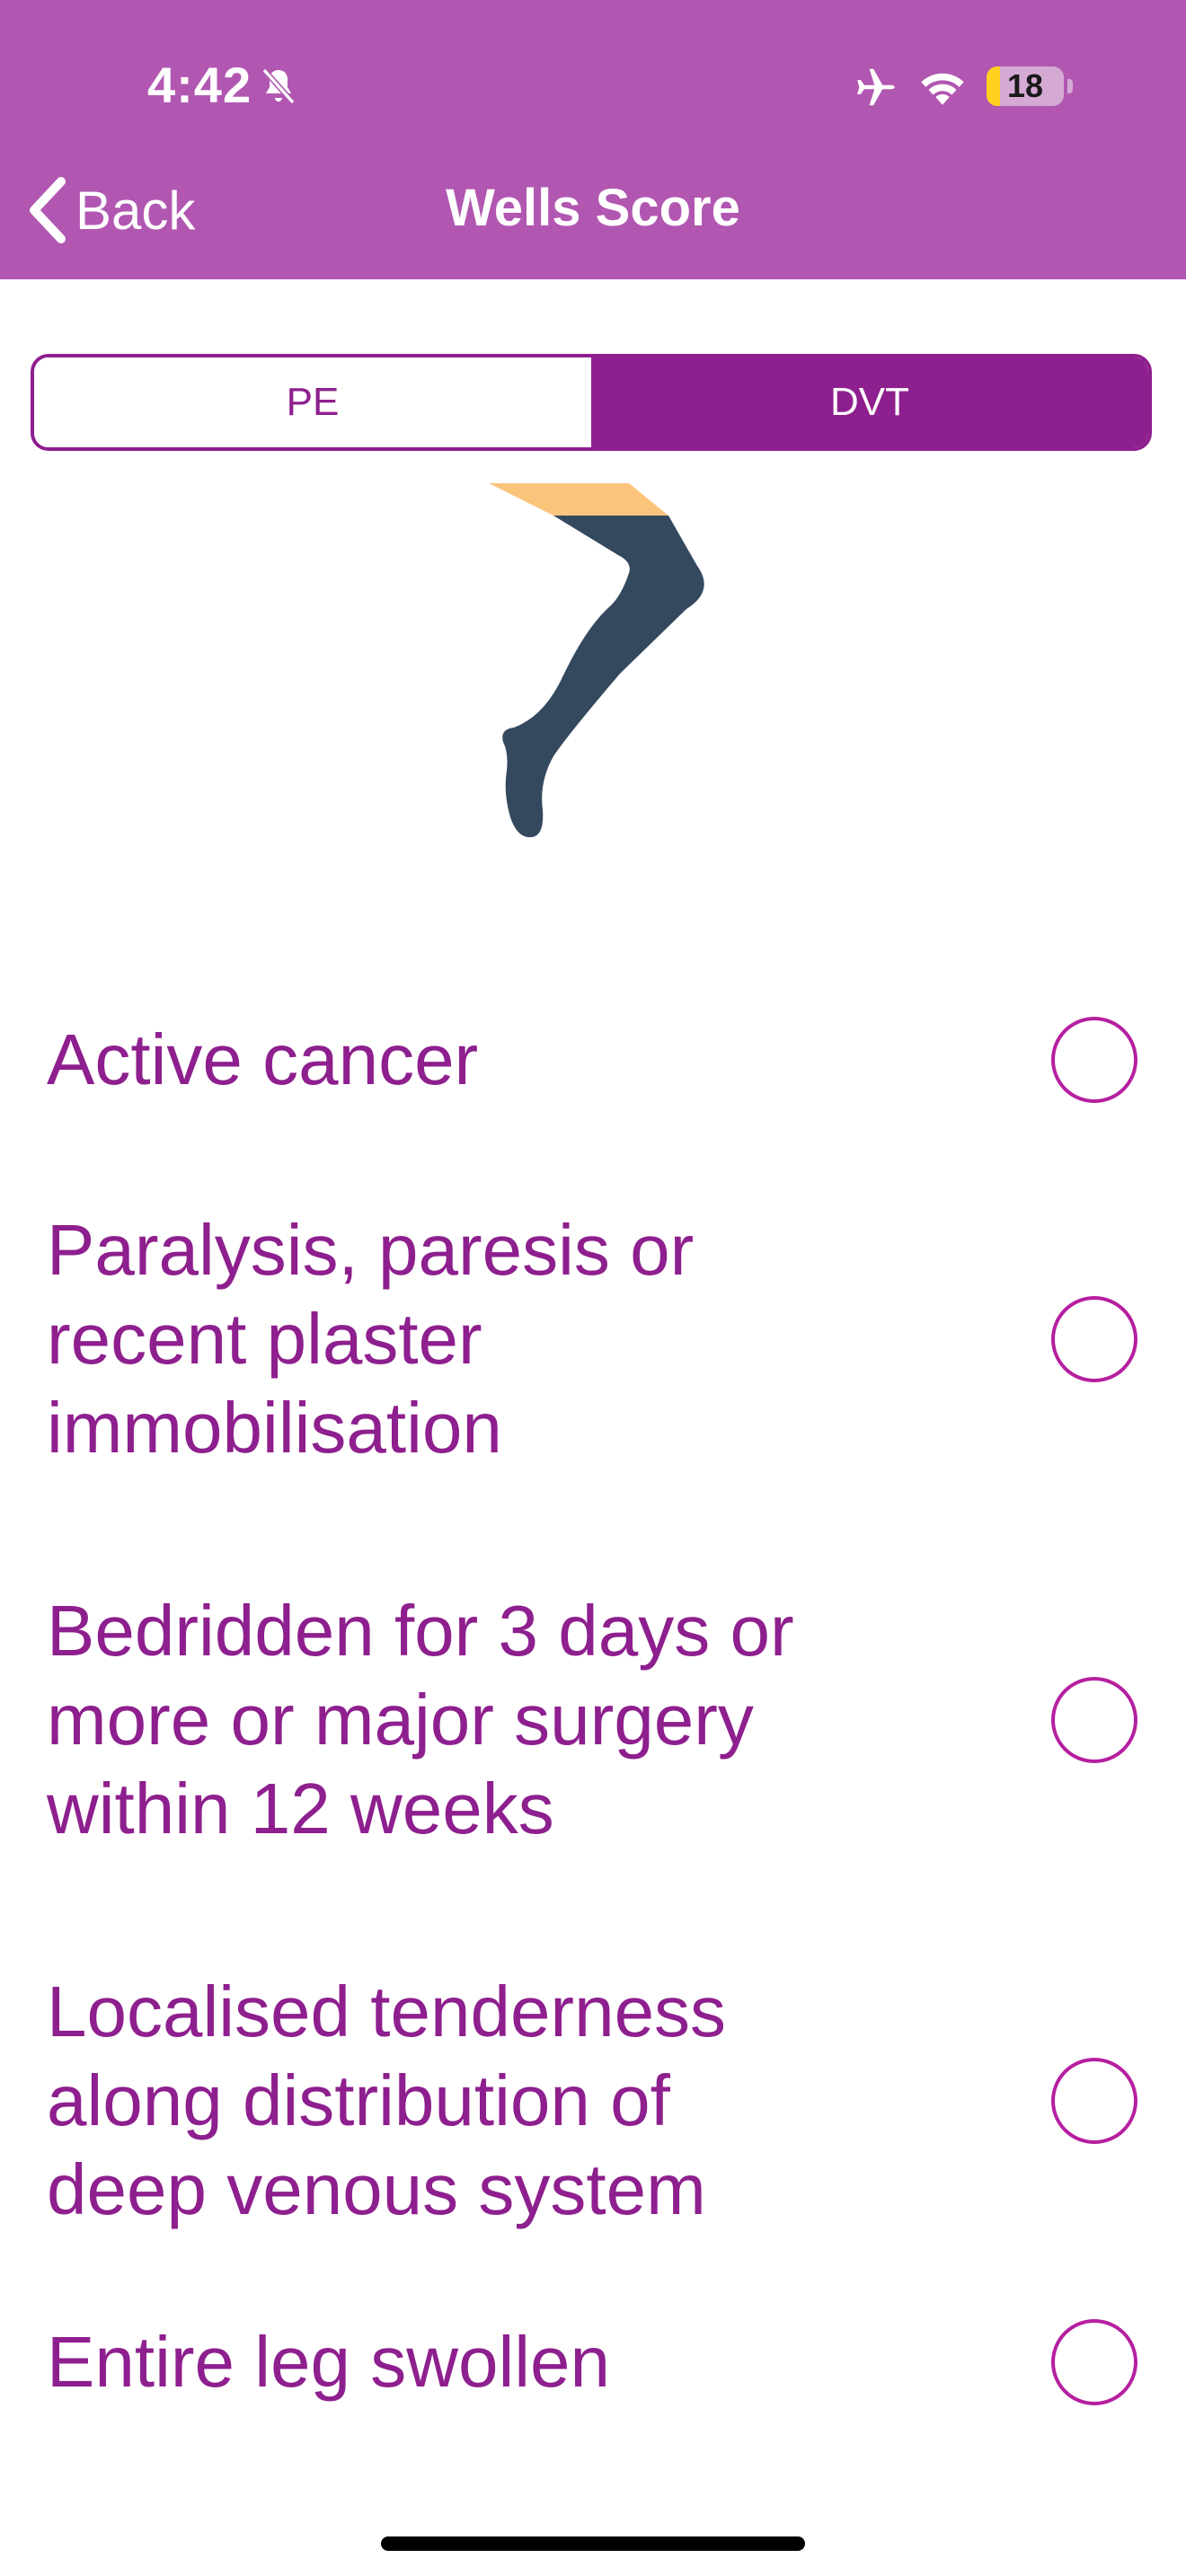 This screenshot has height=2576, width=1186. What do you see at coordinates (593, 139) in the screenshot?
I see `navigation-header: 4:42 18 Back Wells Score` at bounding box center [593, 139].